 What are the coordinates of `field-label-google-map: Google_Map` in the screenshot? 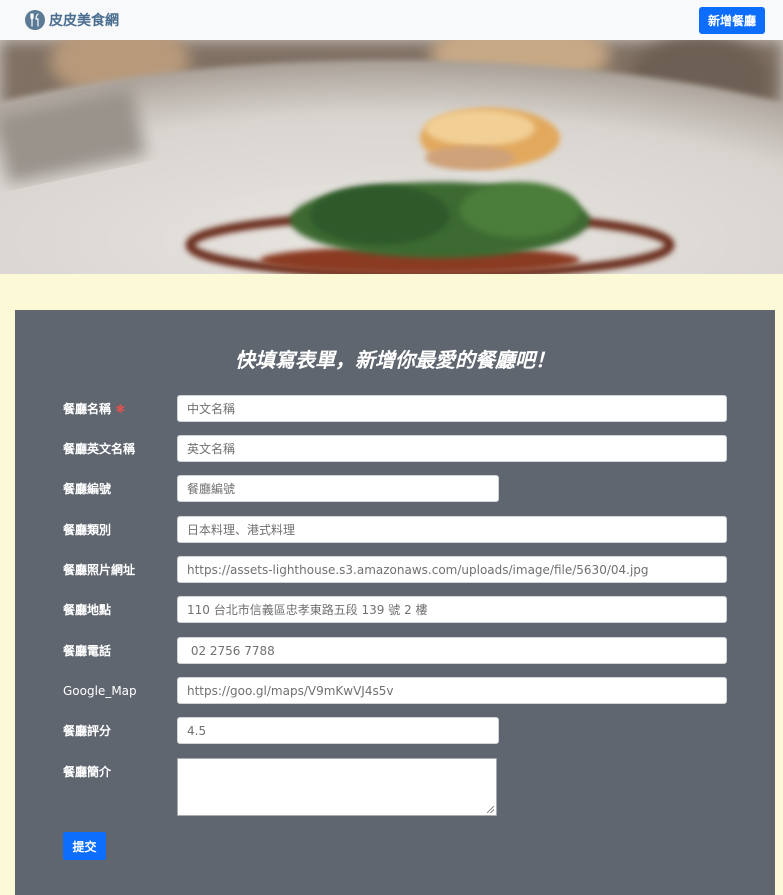 It's located at (100, 691).